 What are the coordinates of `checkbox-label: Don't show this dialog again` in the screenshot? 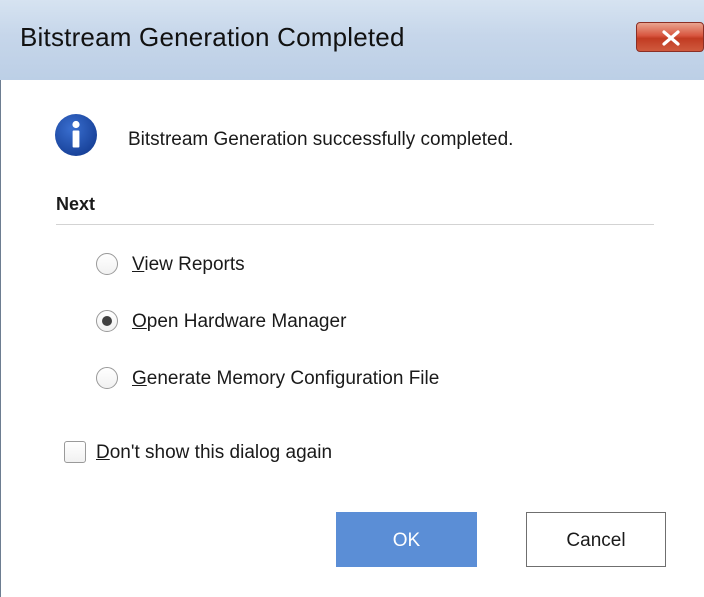 It's located at (214, 453).